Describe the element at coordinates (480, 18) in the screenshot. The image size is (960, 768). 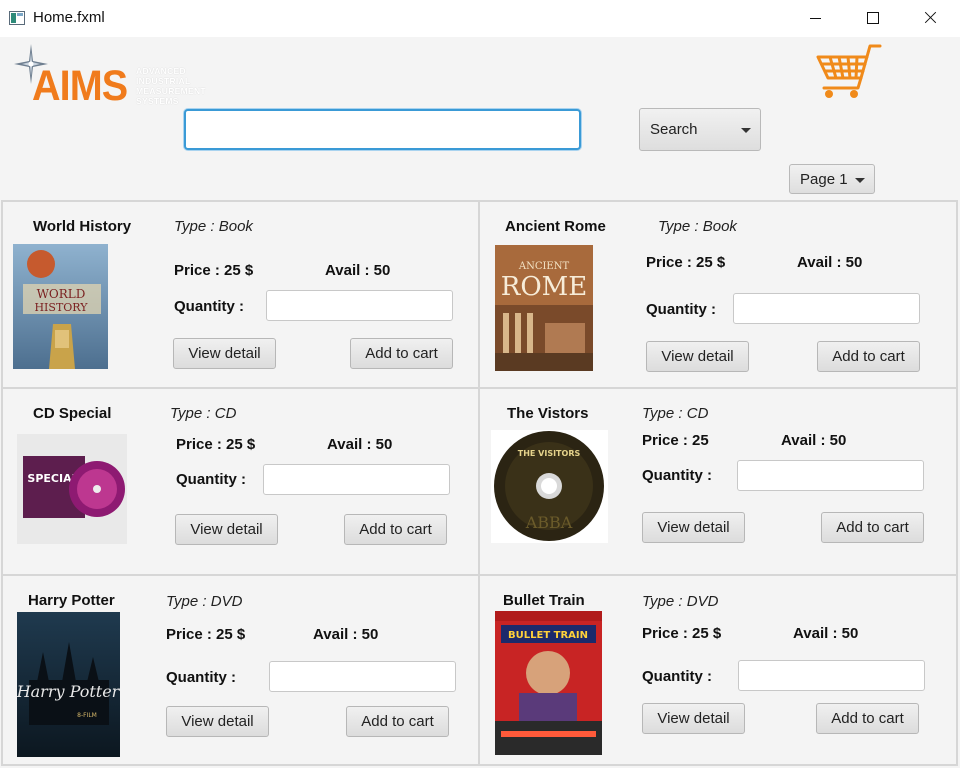
I see `title-bar: Home.fxml` at that location.